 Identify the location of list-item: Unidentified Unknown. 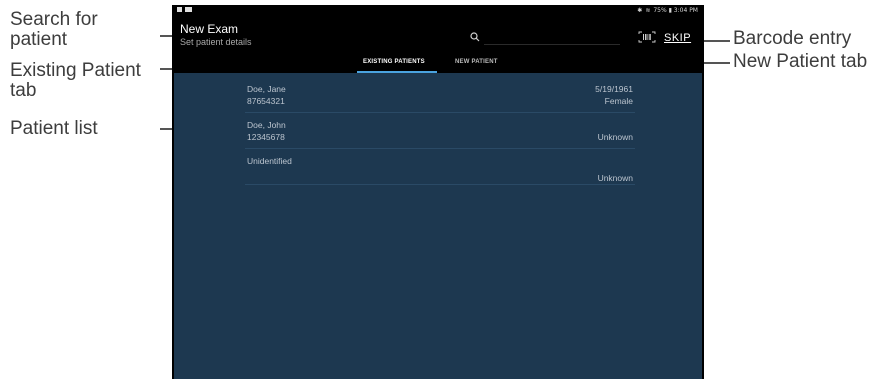
(440, 167).